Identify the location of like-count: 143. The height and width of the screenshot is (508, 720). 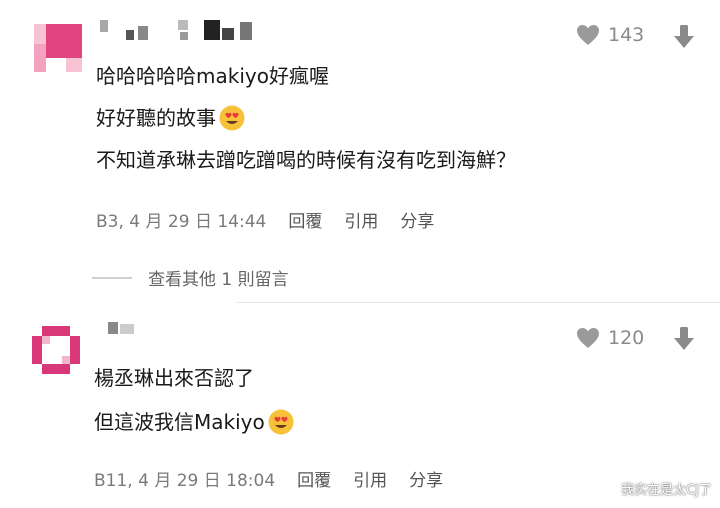
(626, 35).